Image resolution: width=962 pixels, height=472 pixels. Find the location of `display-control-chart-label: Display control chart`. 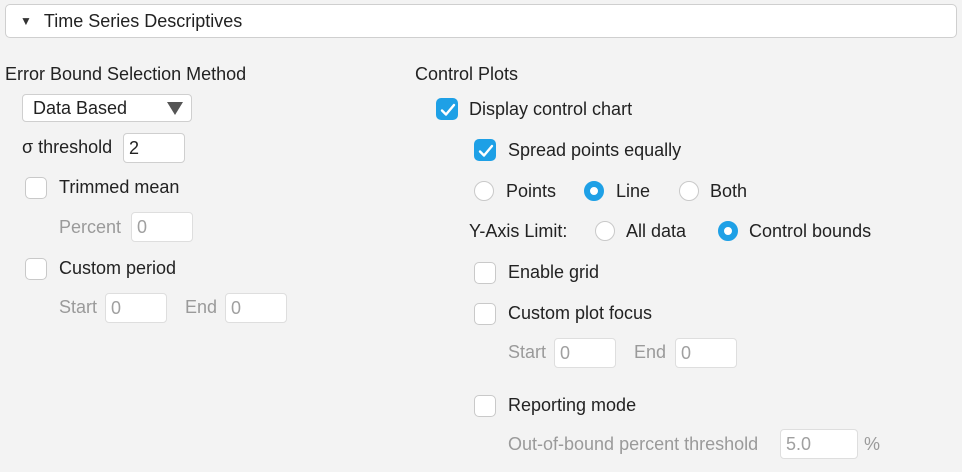

display-control-chart-label: Display control chart is located at coordinates (551, 109).